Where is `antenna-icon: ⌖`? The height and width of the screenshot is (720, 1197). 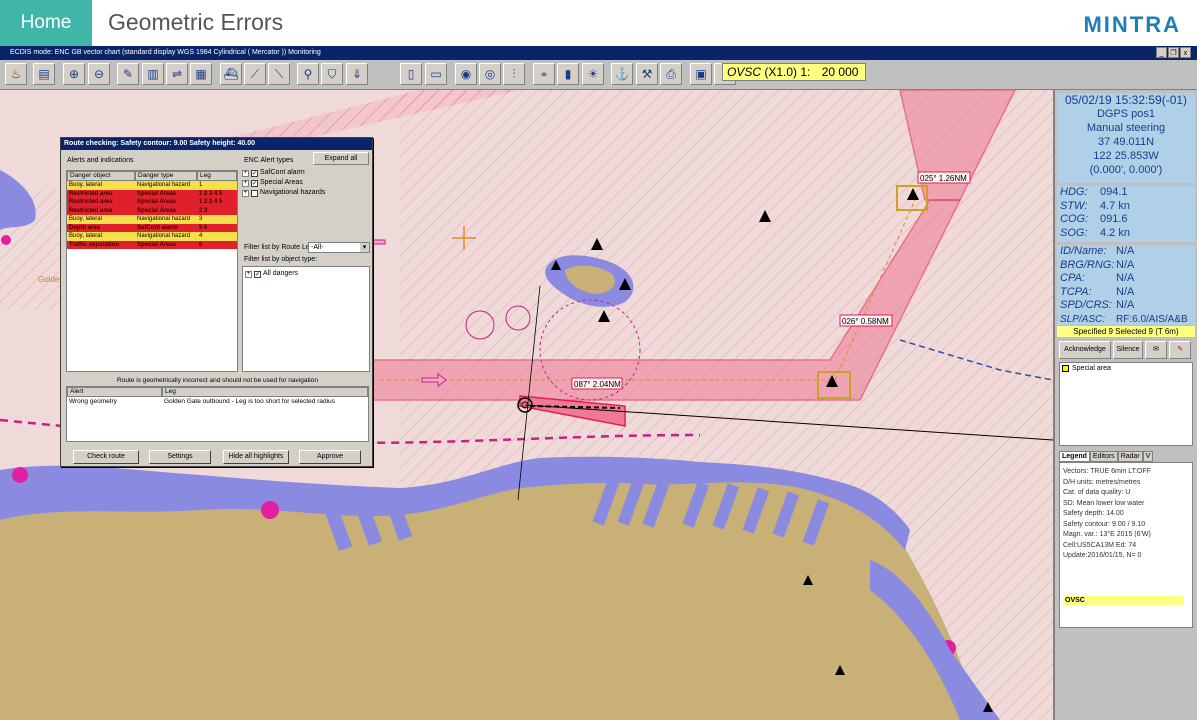
antenna-icon: ⌖ is located at coordinates (544, 74).